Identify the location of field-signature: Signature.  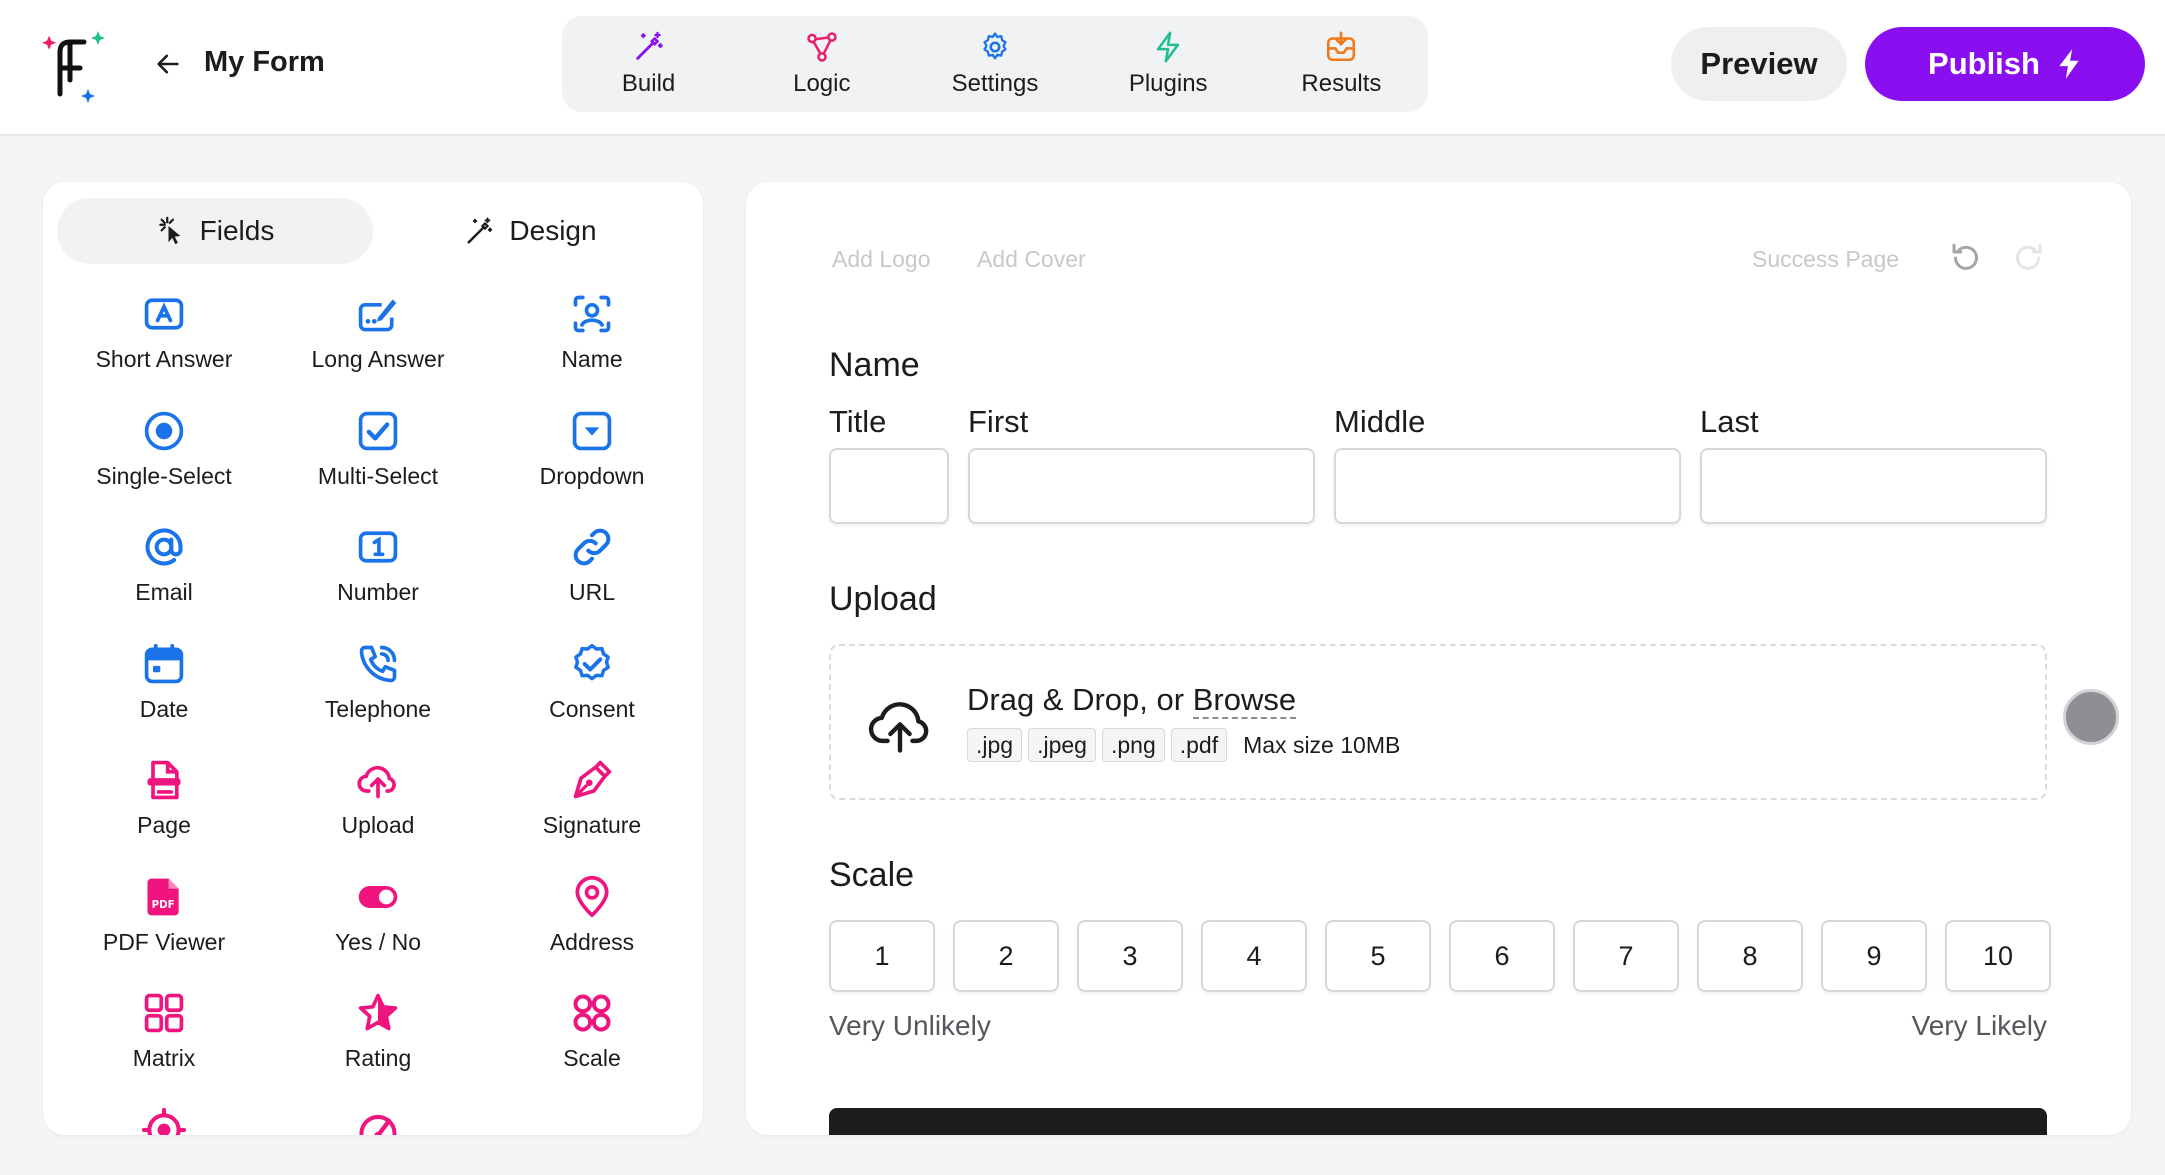
(592, 806).